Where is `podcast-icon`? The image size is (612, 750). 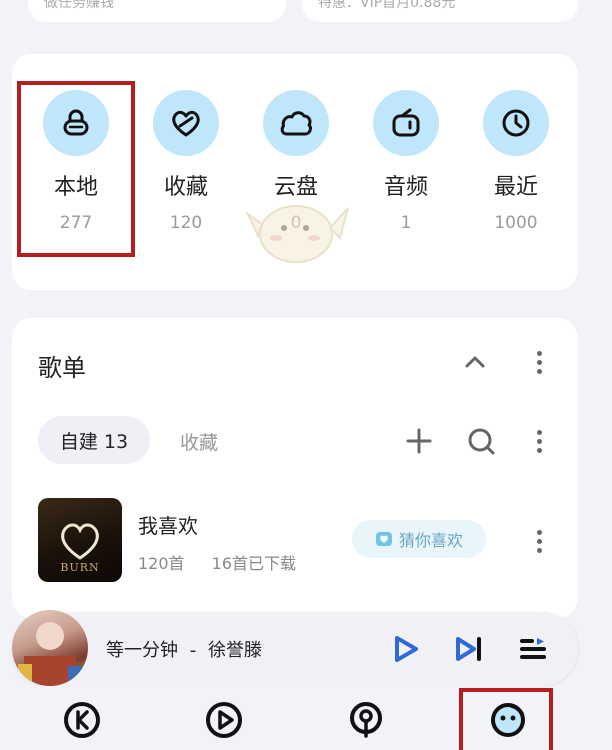 podcast-icon is located at coordinates (366, 720).